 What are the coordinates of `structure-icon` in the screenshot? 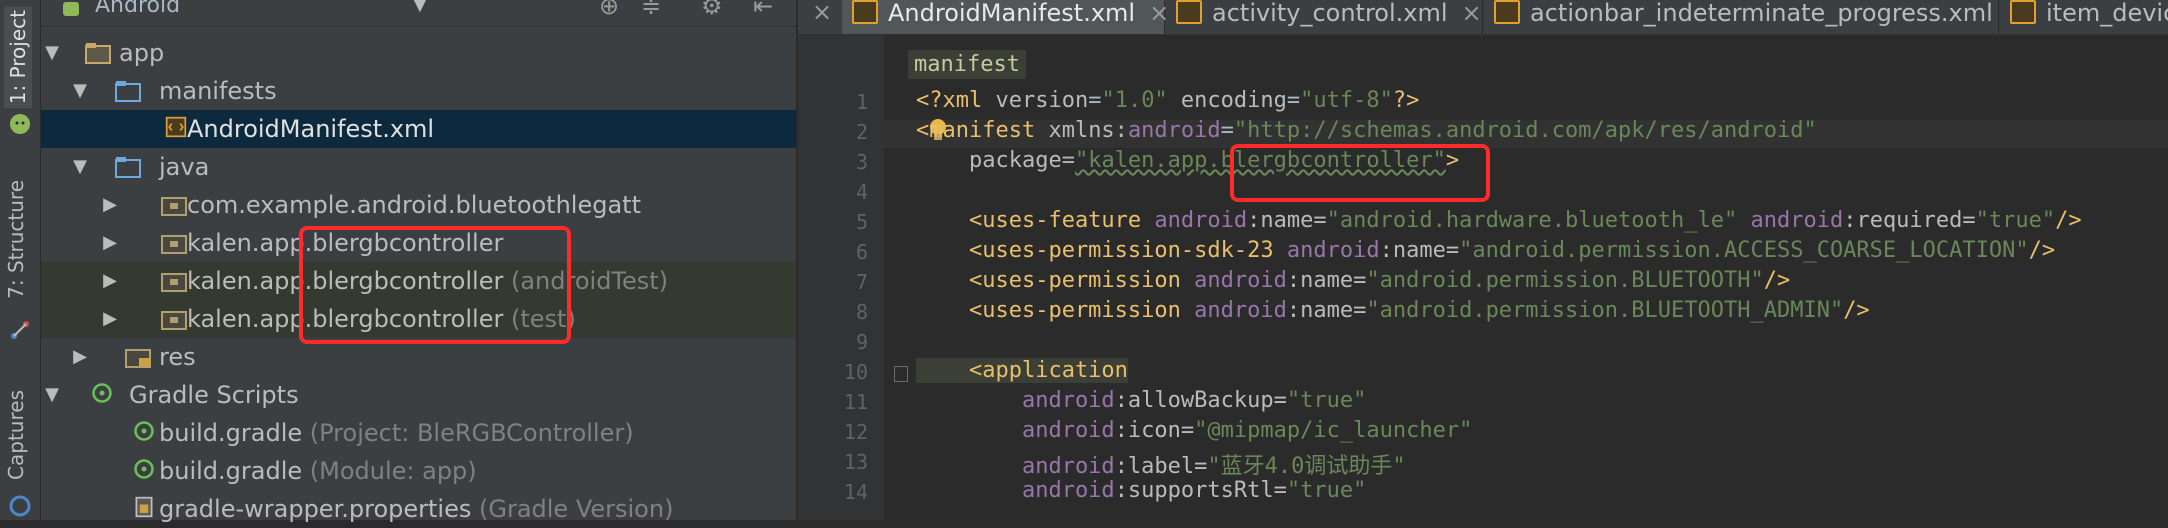 It's located at (20, 330).